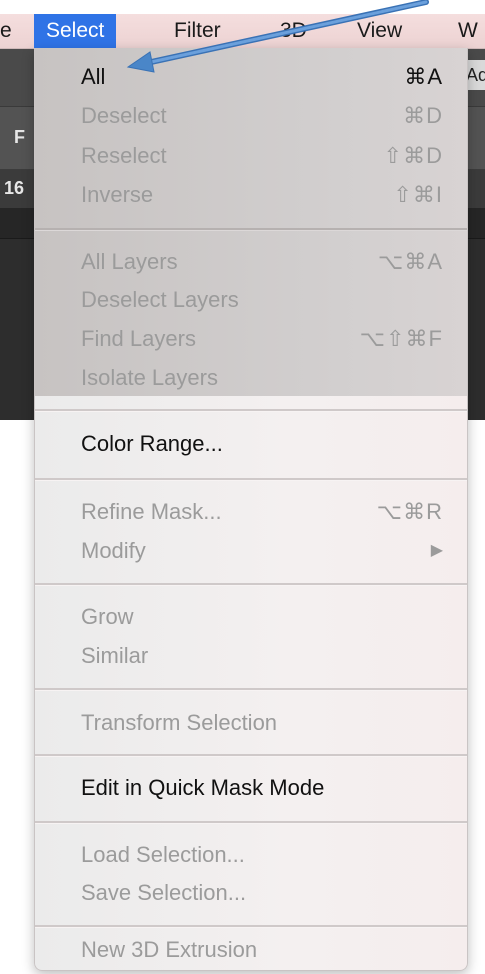 The height and width of the screenshot is (974, 485). I want to click on menu-item-label: Deselect Layers, so click(160, 299).